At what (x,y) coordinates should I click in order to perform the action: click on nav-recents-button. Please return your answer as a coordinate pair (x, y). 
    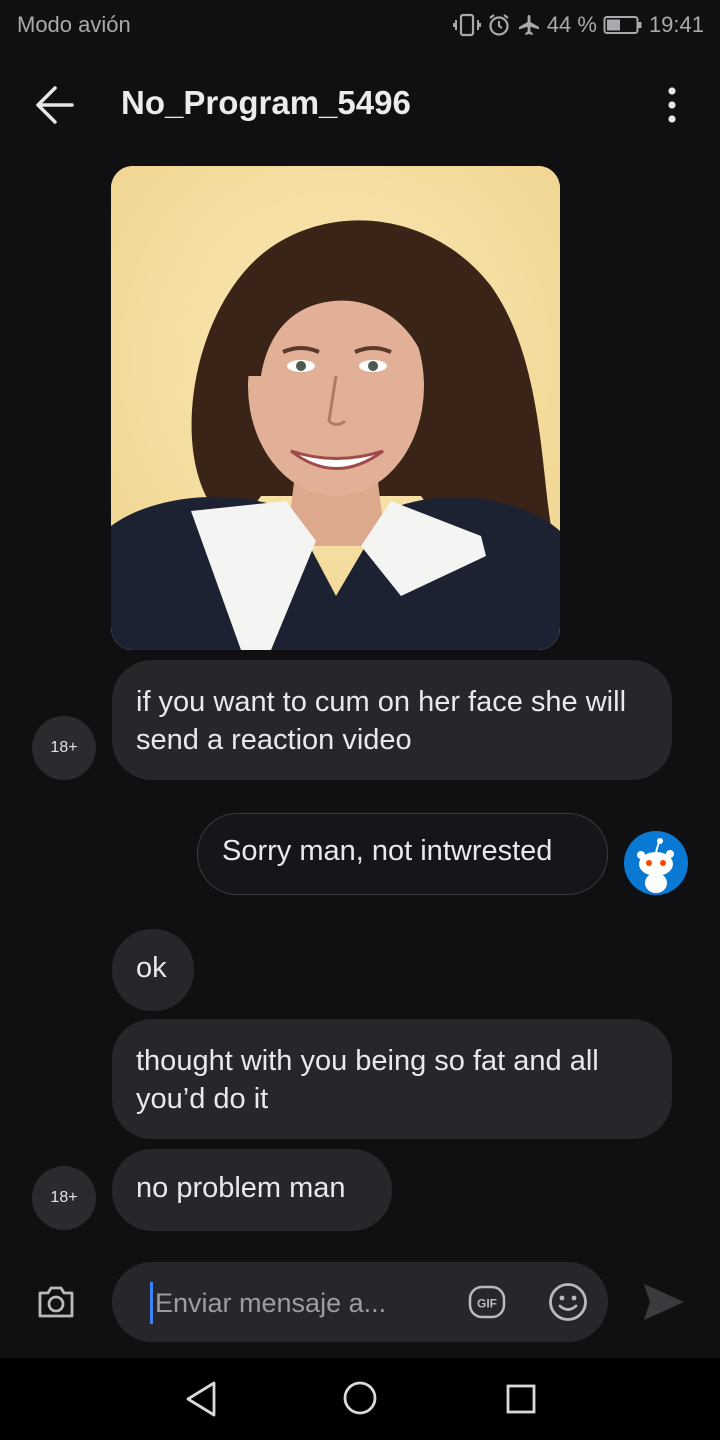
    Looking at the image, I should click on (521, 1399).